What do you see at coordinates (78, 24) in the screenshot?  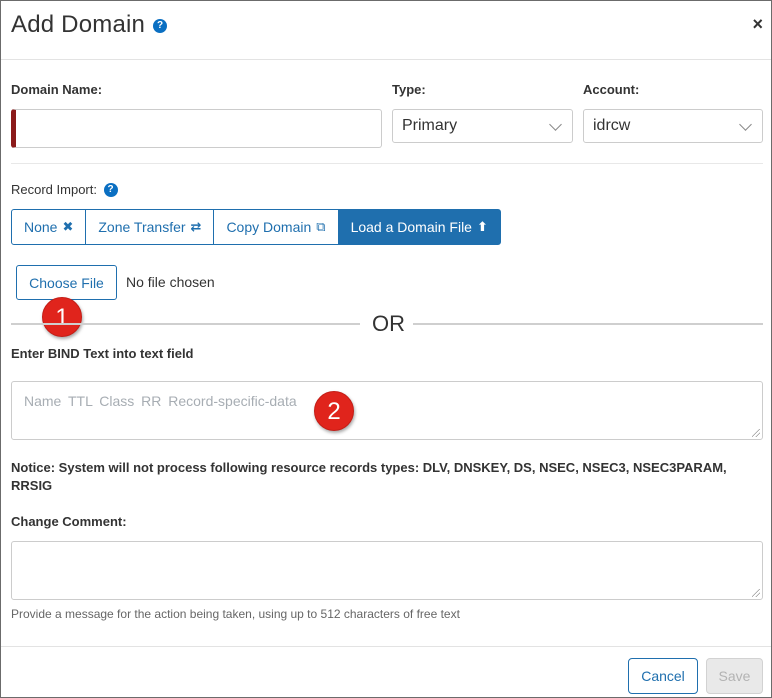 I see `dialog-title: Add Domain` at bounding box center [78, 24].